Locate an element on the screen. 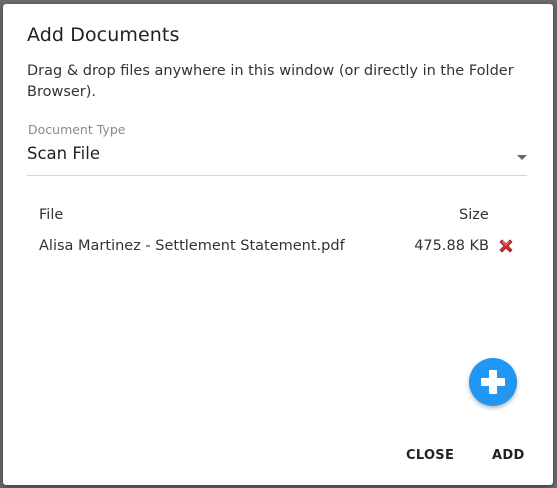 This screenshot has width=557, height=488. document-type-value: Scan File is located at coordinates (63, 153).